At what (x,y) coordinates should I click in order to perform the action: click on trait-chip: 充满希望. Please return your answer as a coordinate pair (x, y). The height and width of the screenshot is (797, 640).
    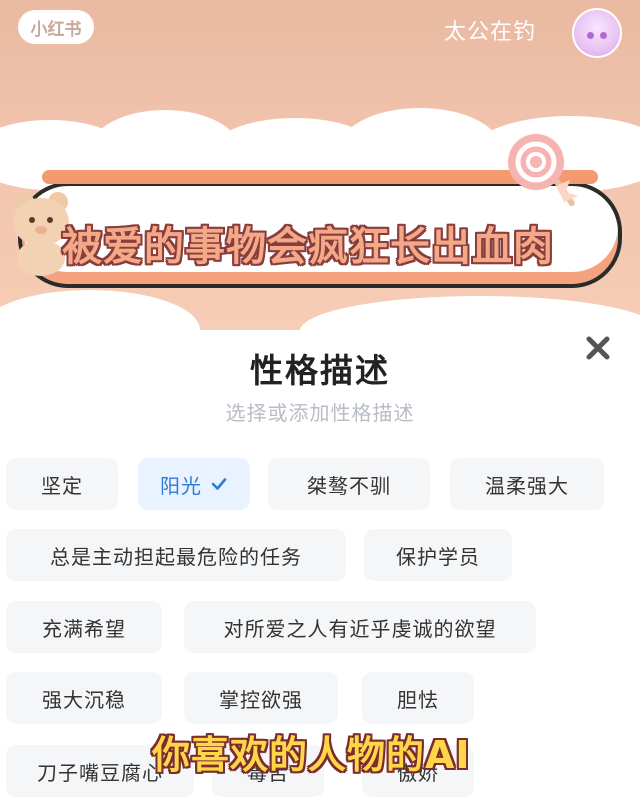
    Looking at the image, I should click on (84, 627).